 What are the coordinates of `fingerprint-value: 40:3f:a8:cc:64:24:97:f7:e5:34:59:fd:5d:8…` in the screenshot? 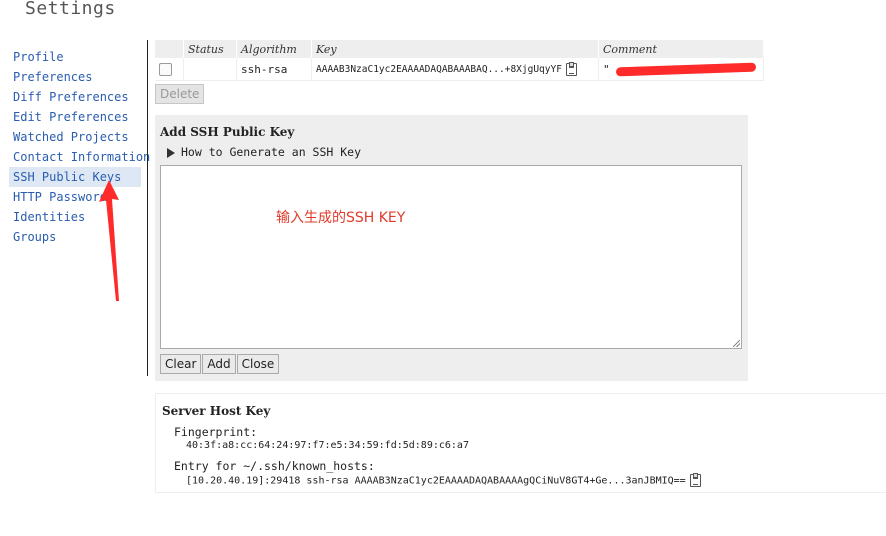 It's located at (327, 445).